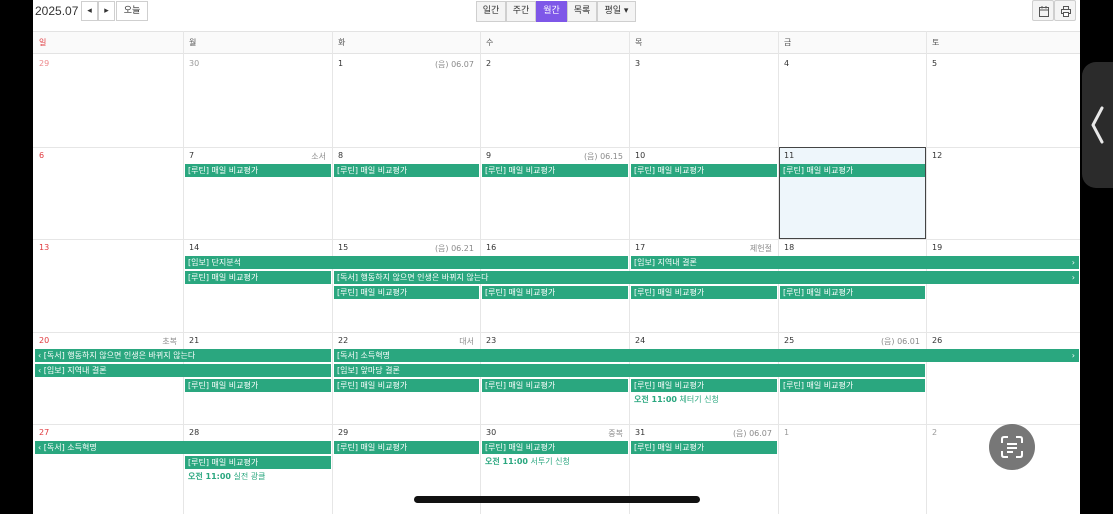  I want to click on event-bar: [독서] 소득혁명 ›, so click(706, 355).